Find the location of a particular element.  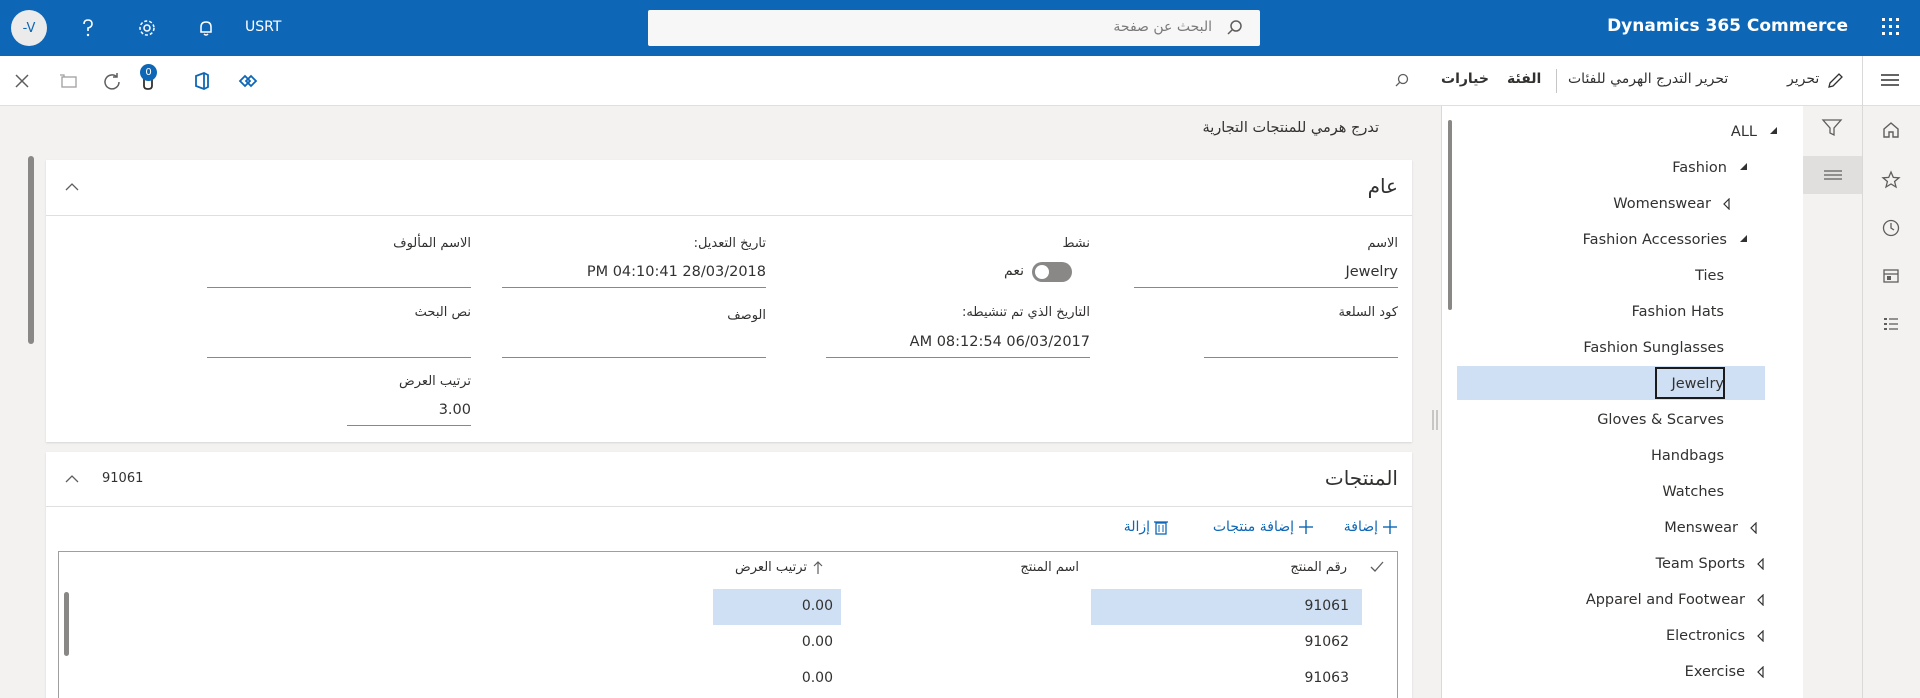

tree-item-label: Fashion Accessories is located at coordinates (1654, 240).